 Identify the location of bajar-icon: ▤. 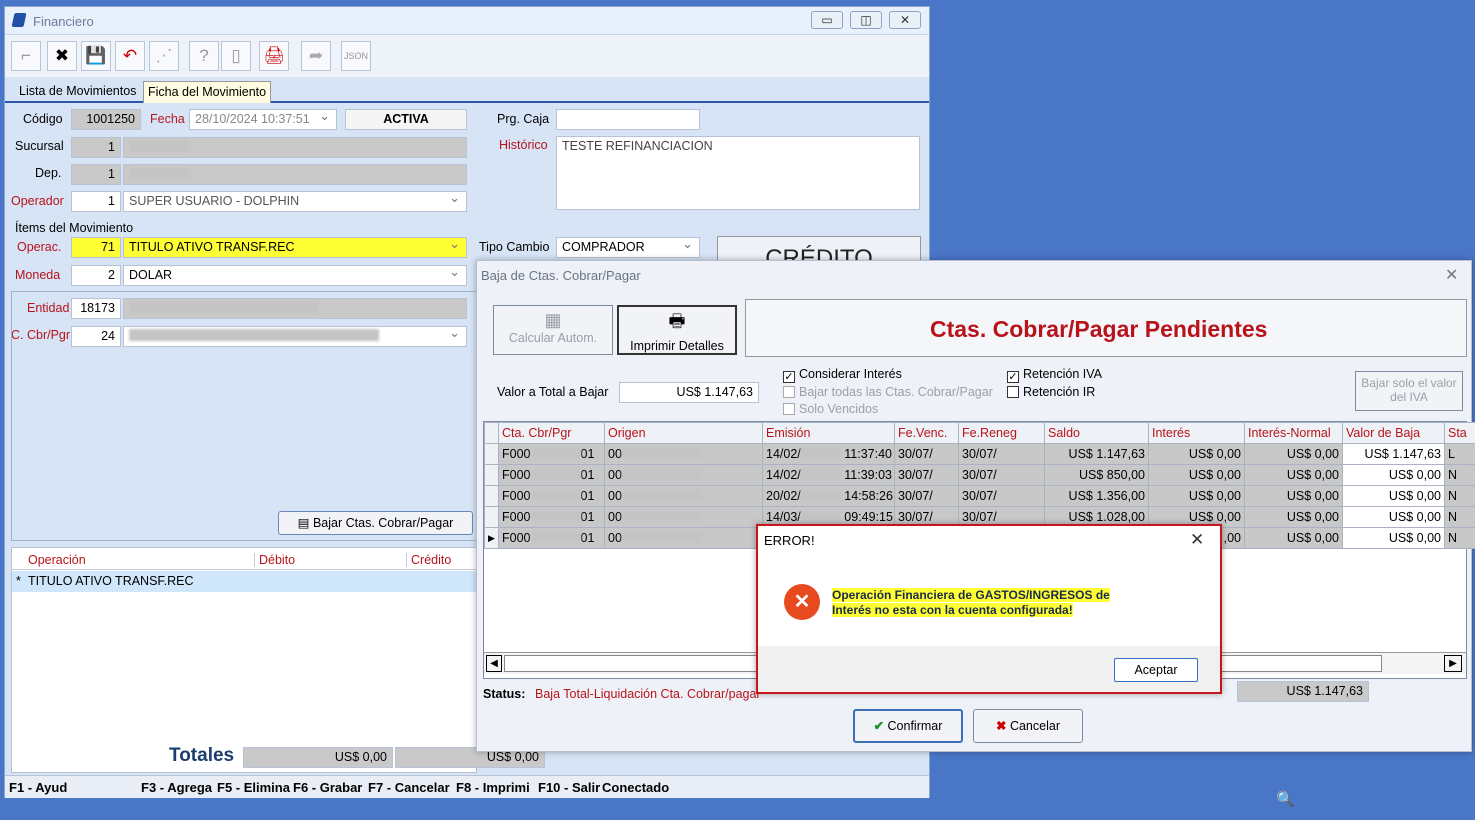
(305, 523).